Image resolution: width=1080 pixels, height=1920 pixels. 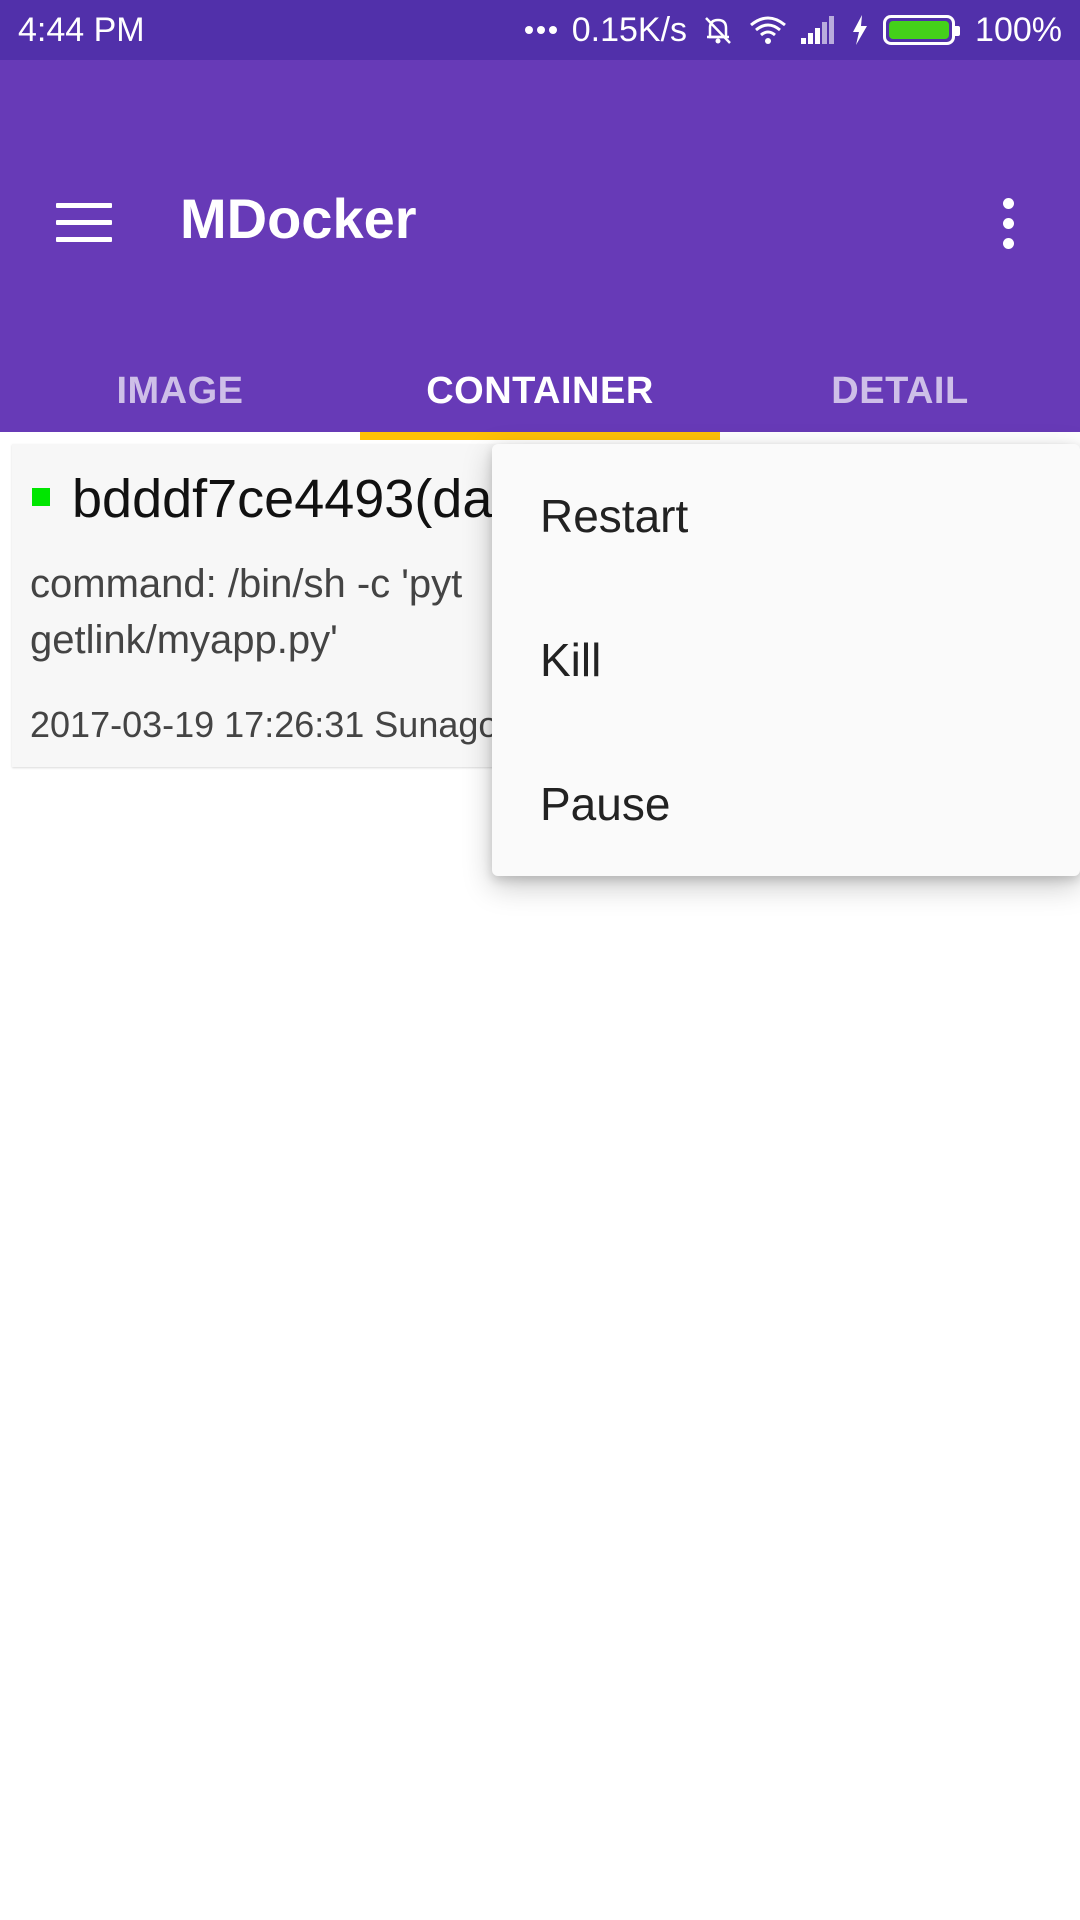 What do you see at coordinates (298, 218) in the screenshot?
I see `app-title: MDocker` at bounding box center [298, 218].